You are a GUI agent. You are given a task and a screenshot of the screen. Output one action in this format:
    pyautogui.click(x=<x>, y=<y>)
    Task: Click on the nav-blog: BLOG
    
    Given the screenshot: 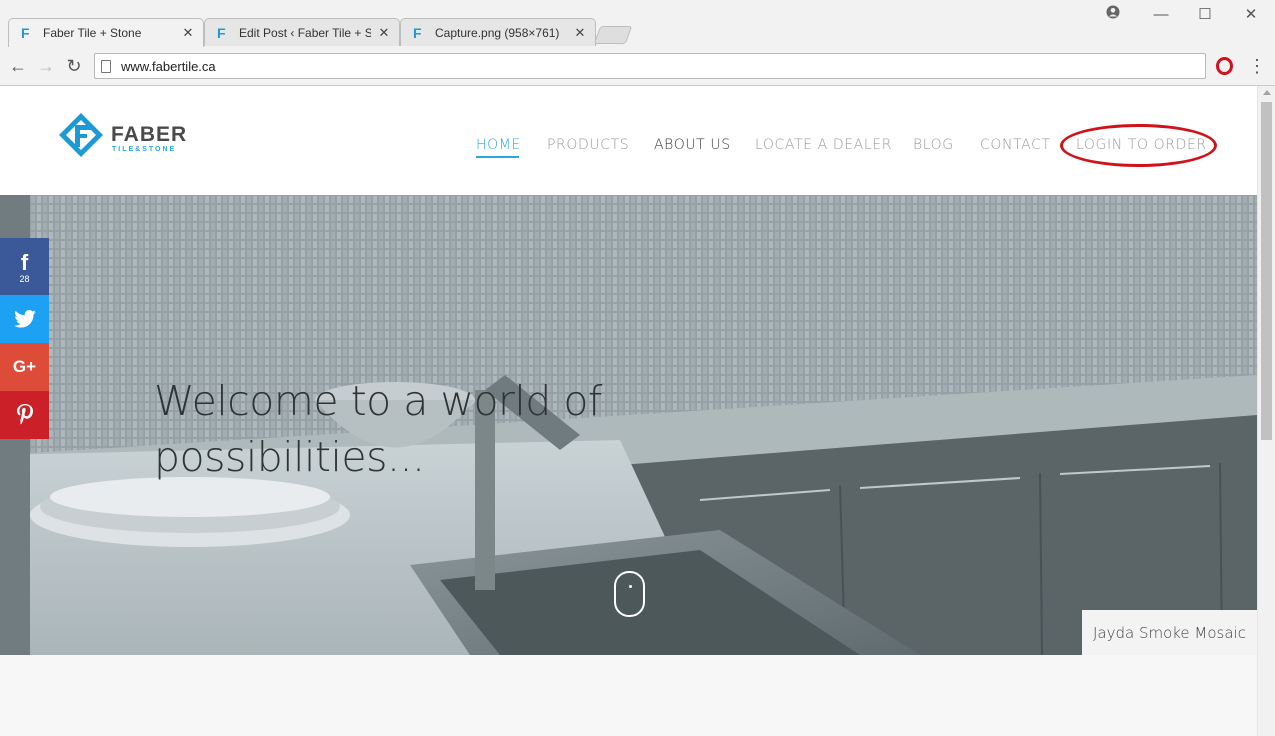 What is the action you would take?
    pyautogui.click(x=933, y=145)
    